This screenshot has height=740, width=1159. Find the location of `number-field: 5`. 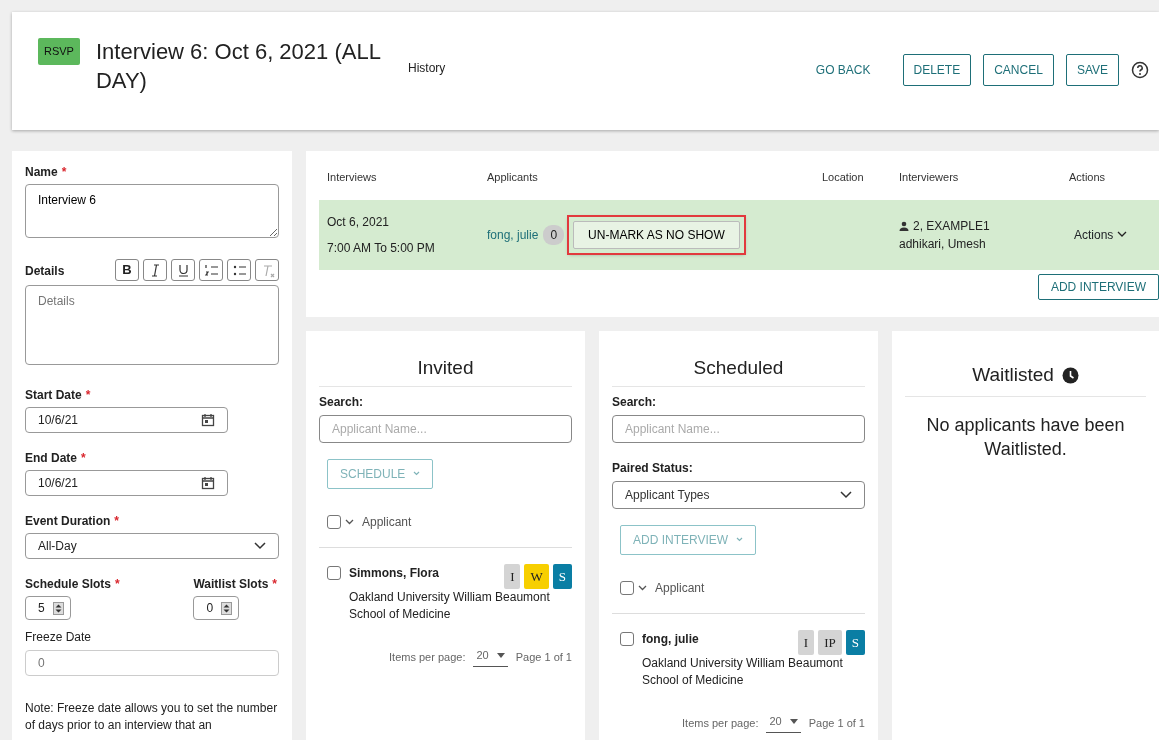

number-field: 5 is located at coordinates (48, 608).